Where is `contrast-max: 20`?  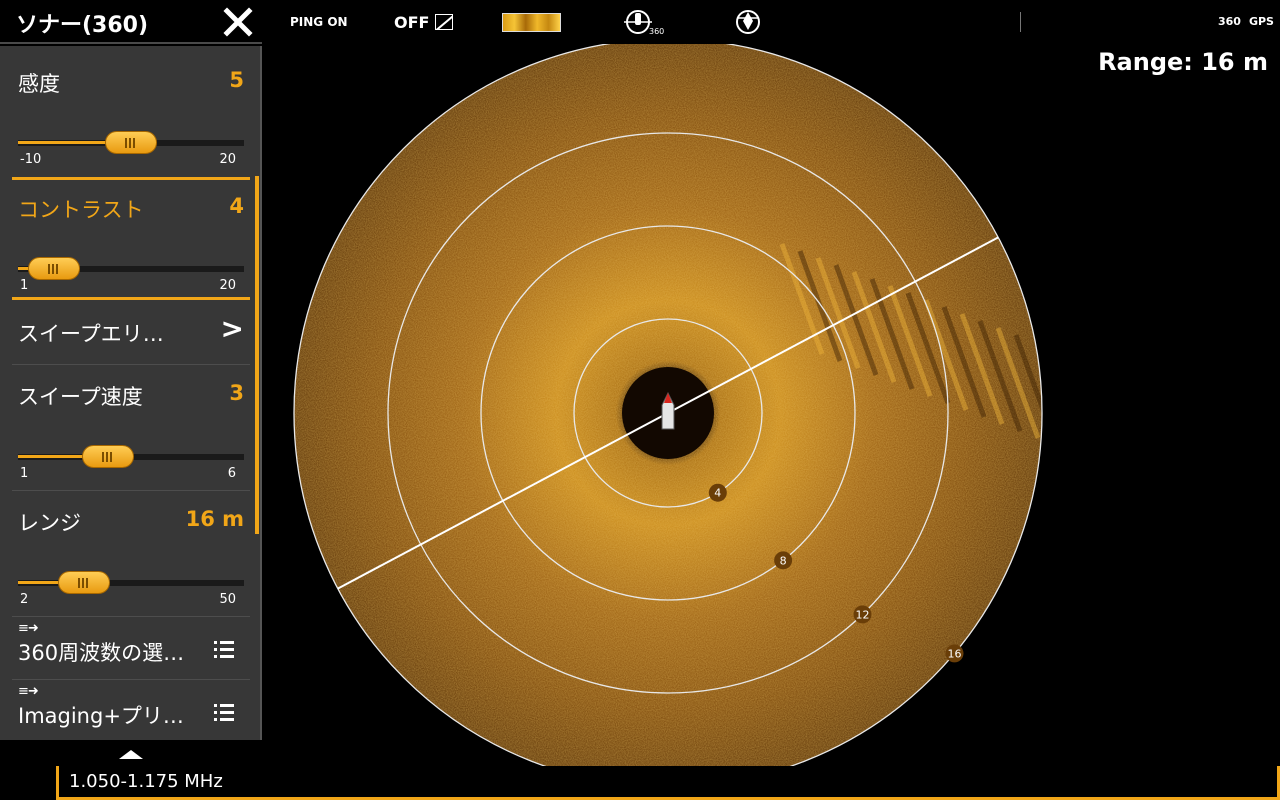 contrast-max: 20 is located at coordinates (227, 285).